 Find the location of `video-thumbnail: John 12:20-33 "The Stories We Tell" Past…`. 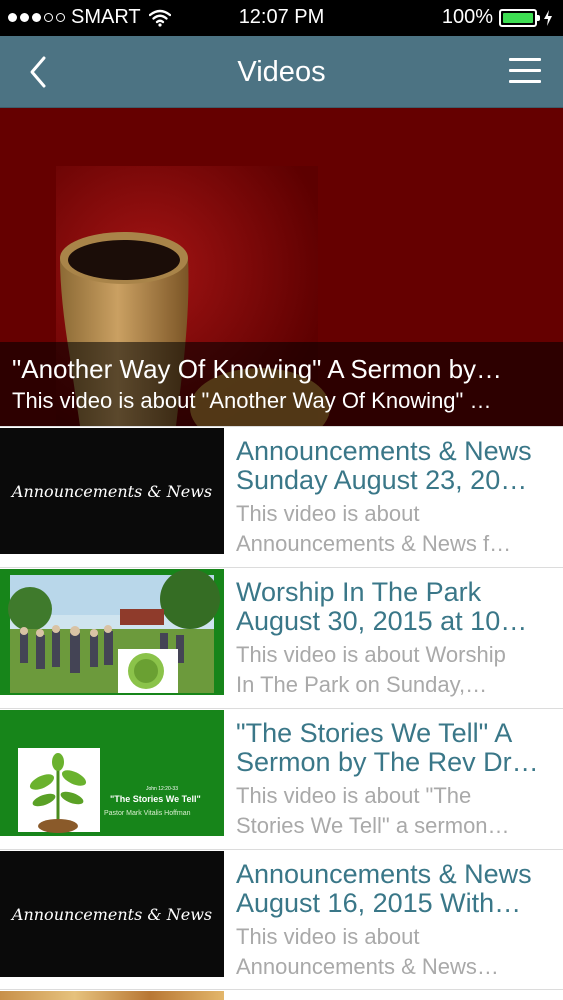

video-thumbnail: John 12:20-33 "The Stories We Tell" Past… is located at coordinates (112, 773).